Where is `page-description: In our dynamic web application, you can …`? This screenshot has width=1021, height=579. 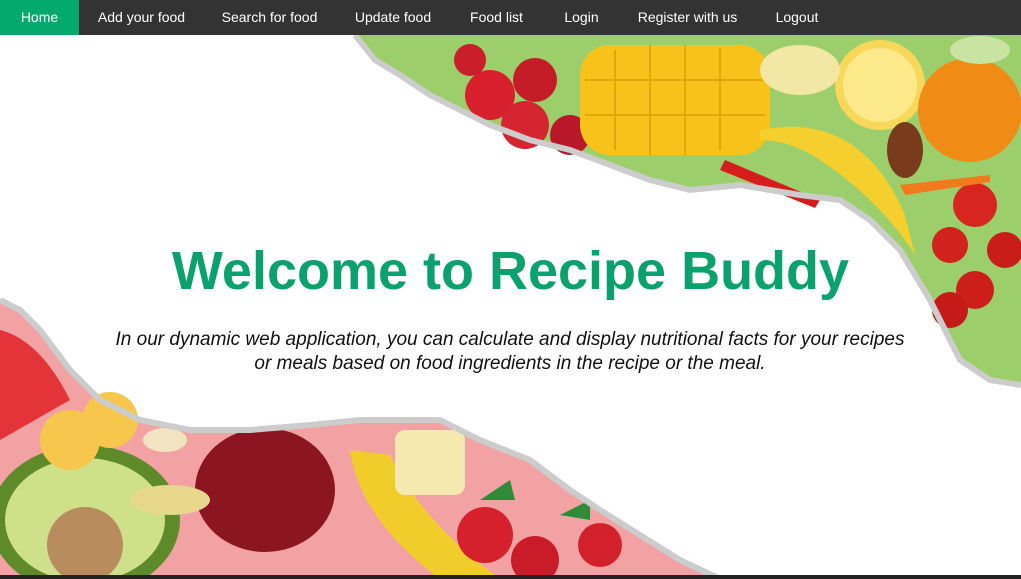 page-description: In our dynamic web application, you can … is located at coordinates (510, 351).